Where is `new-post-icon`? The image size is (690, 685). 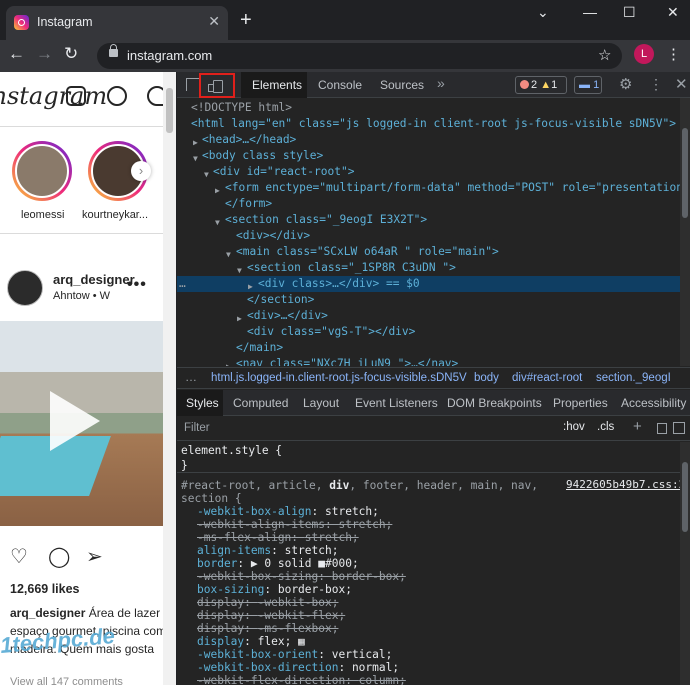 new-post-icon is located at coordinates (76, 96).